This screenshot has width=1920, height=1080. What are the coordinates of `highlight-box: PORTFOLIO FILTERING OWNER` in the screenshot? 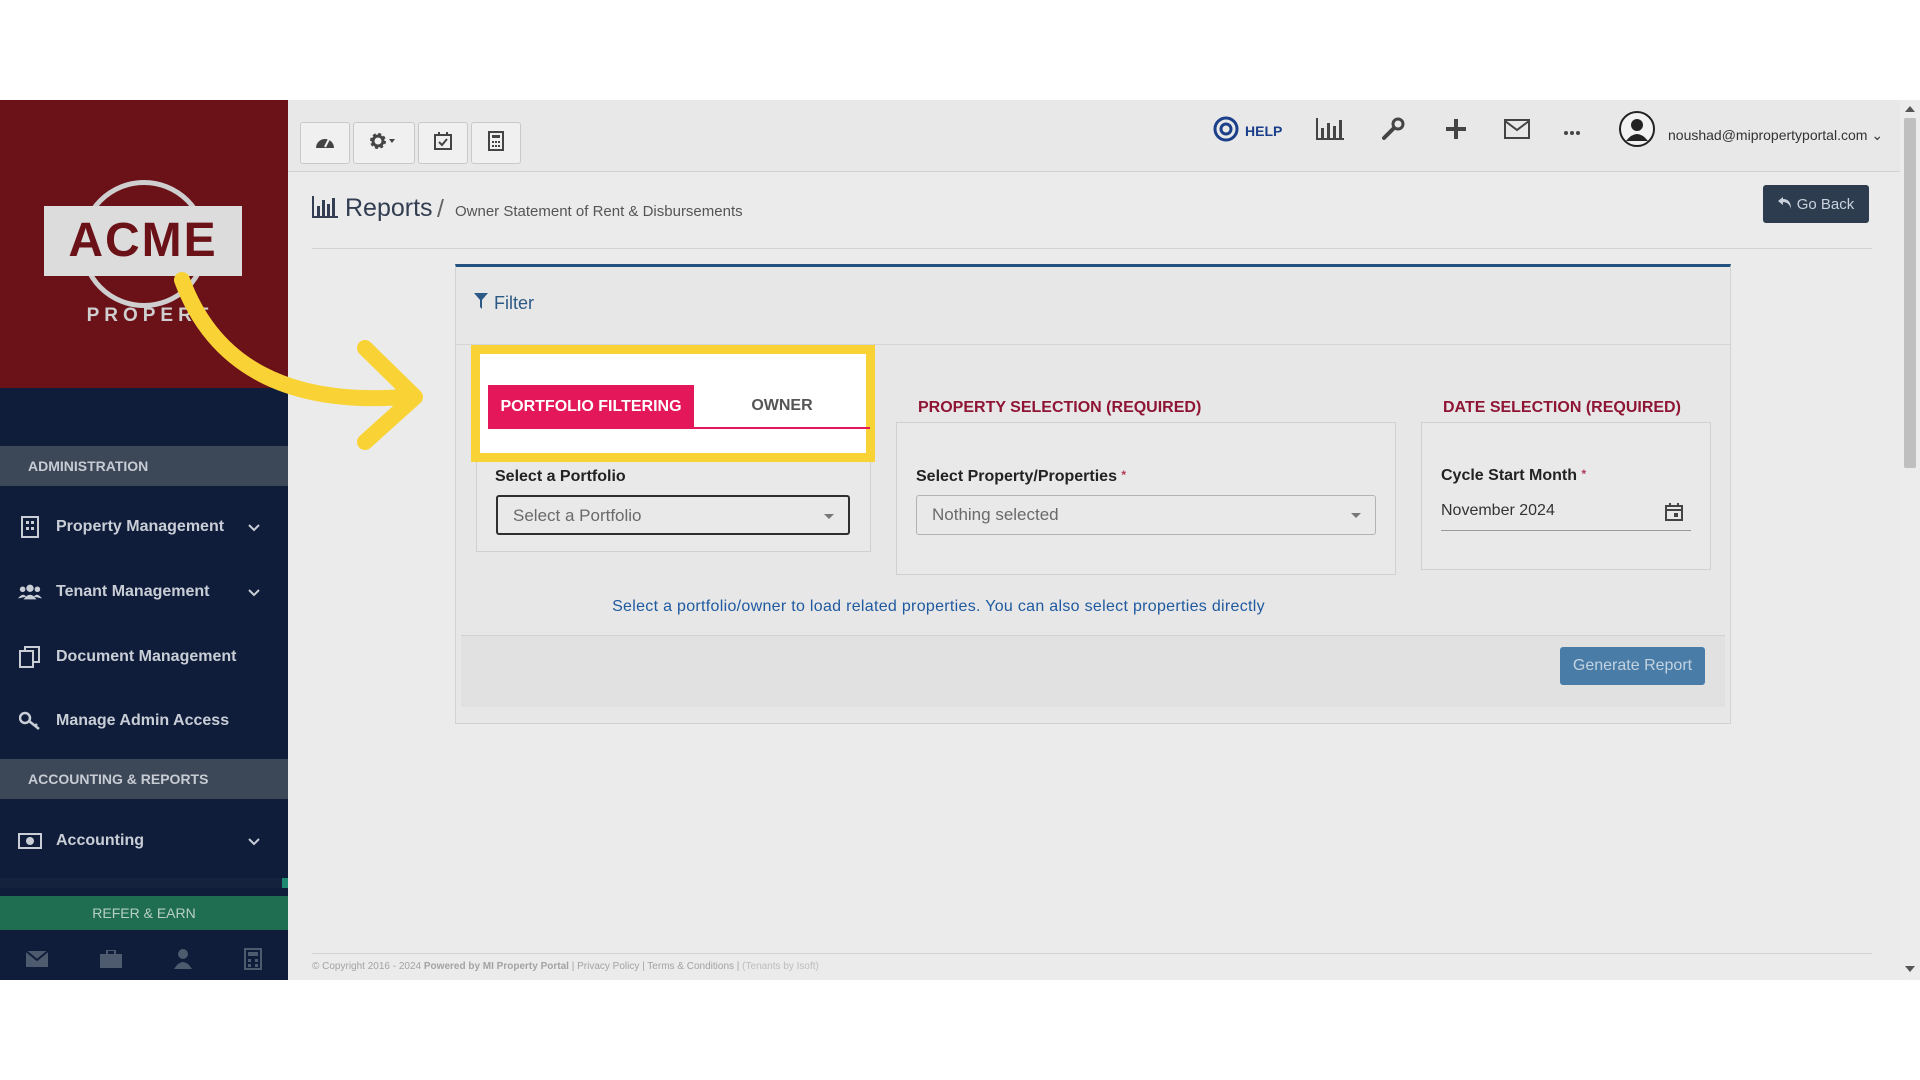 It's located at (673, 403).